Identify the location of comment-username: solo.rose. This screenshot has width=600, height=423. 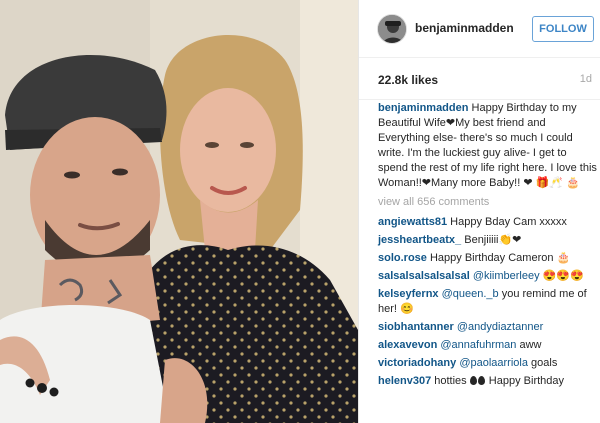
(402, 258).